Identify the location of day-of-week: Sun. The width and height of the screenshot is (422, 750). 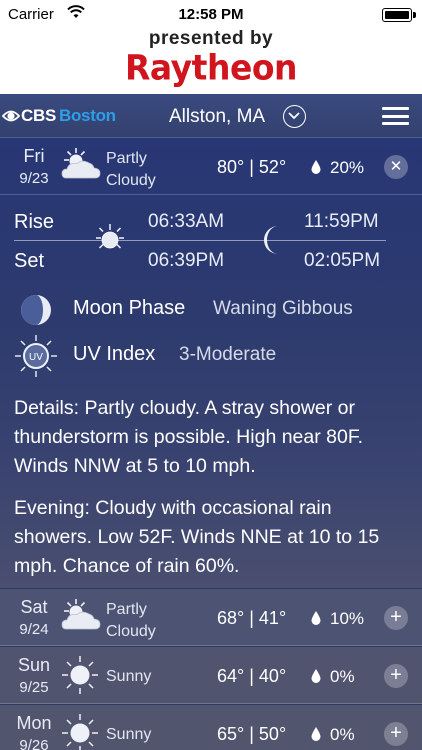
(34, 665).